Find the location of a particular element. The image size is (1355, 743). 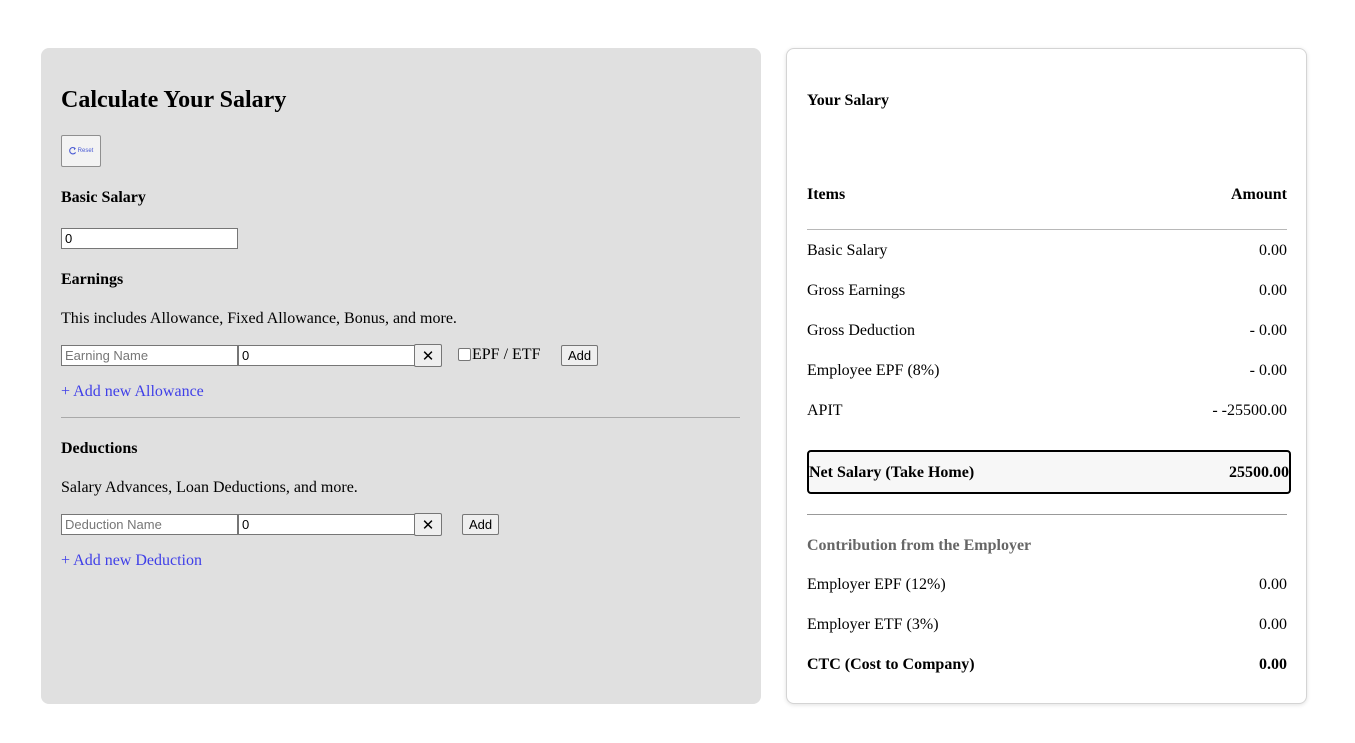

basic-salary-input is located at coordinates (149, 238).